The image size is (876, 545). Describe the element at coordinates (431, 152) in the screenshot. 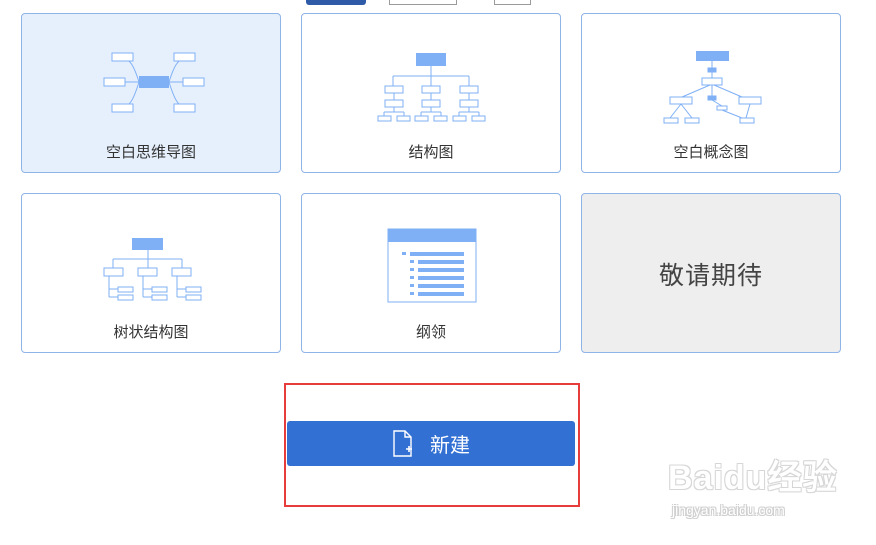

I see `template-label: 结构图` at that location.